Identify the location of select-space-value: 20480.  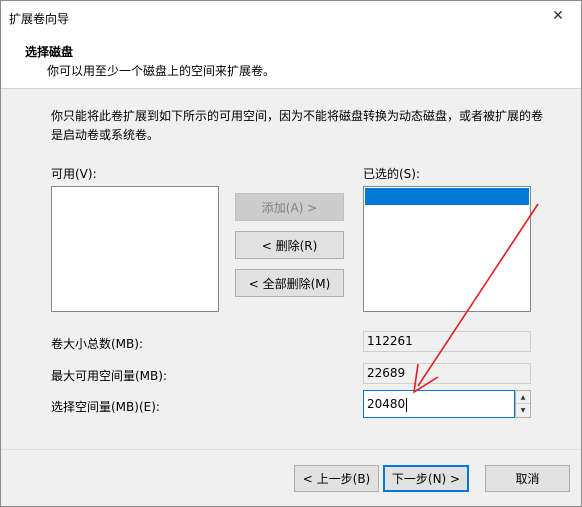
(386, 404).